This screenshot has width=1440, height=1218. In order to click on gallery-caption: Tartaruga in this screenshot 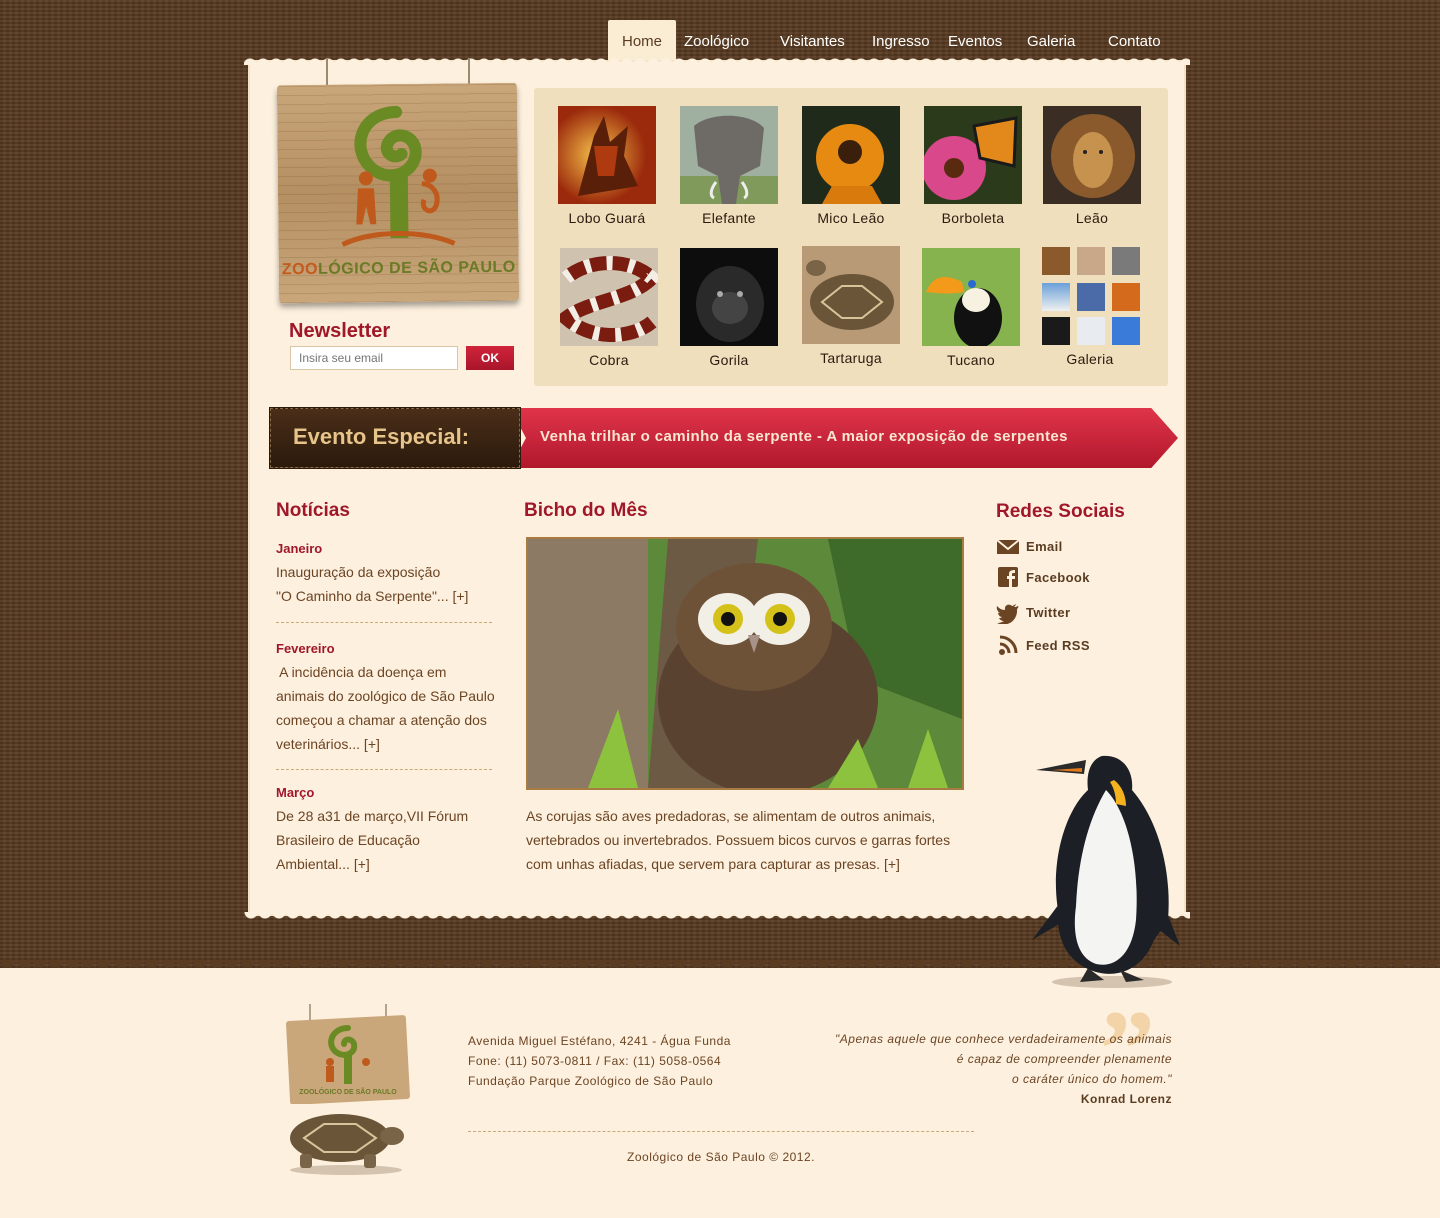, I will do `click(851, 358)`.